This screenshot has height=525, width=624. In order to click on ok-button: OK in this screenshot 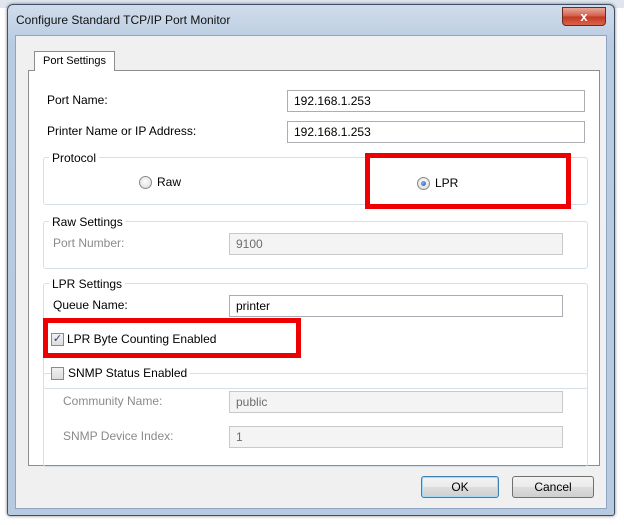, I will do `click(460, 487)`.